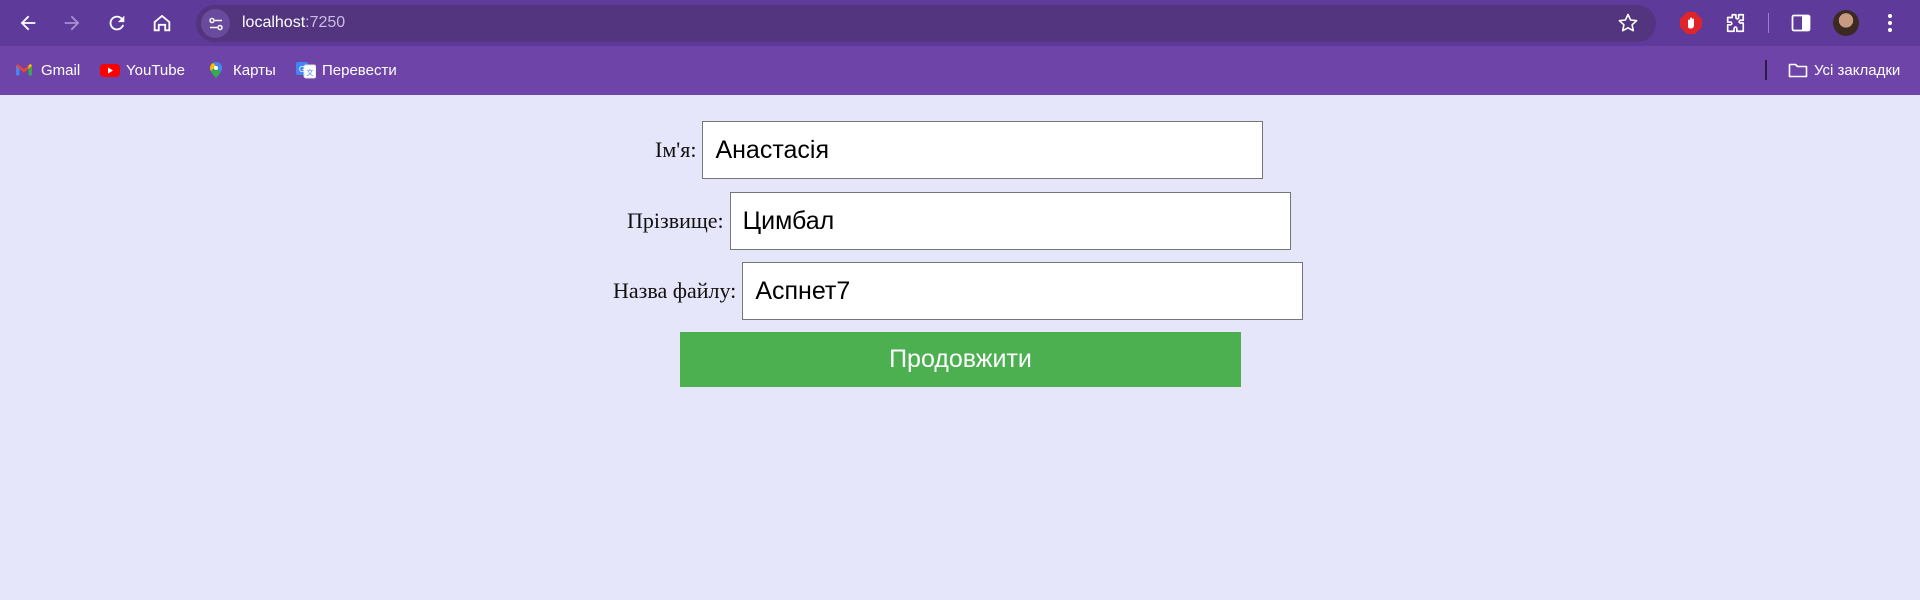  I want to click on browser-toolbar: localhost:7250, so click(960, 23).